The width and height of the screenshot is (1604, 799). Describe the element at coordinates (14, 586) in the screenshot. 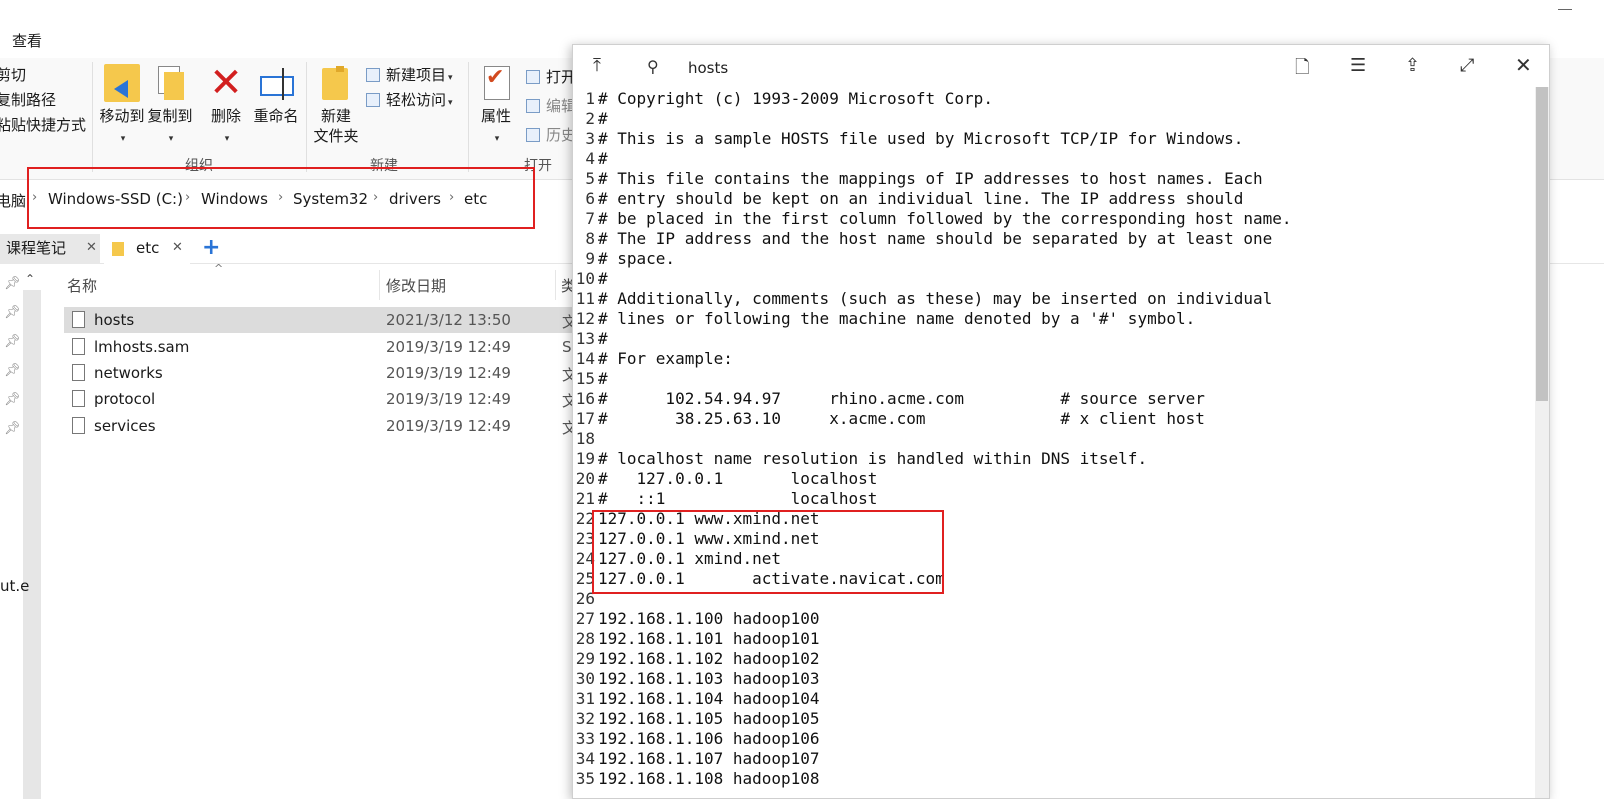

I see `nav-item-partial: ut.e` at that location.